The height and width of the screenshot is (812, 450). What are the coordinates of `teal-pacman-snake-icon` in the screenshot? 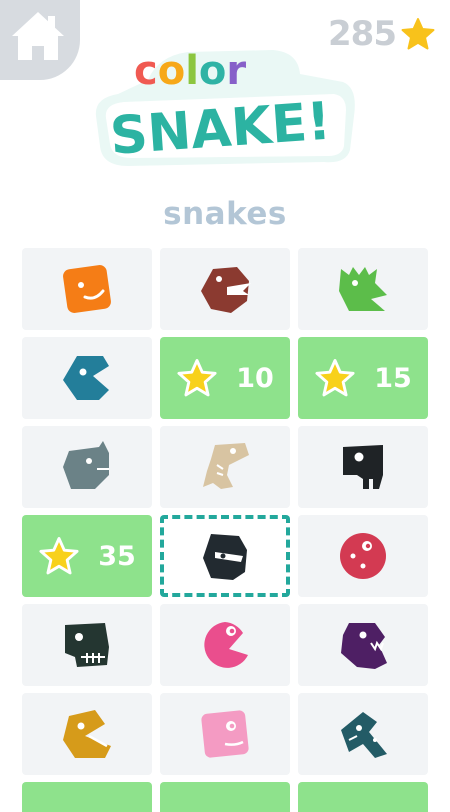 It's located at (86, 378).